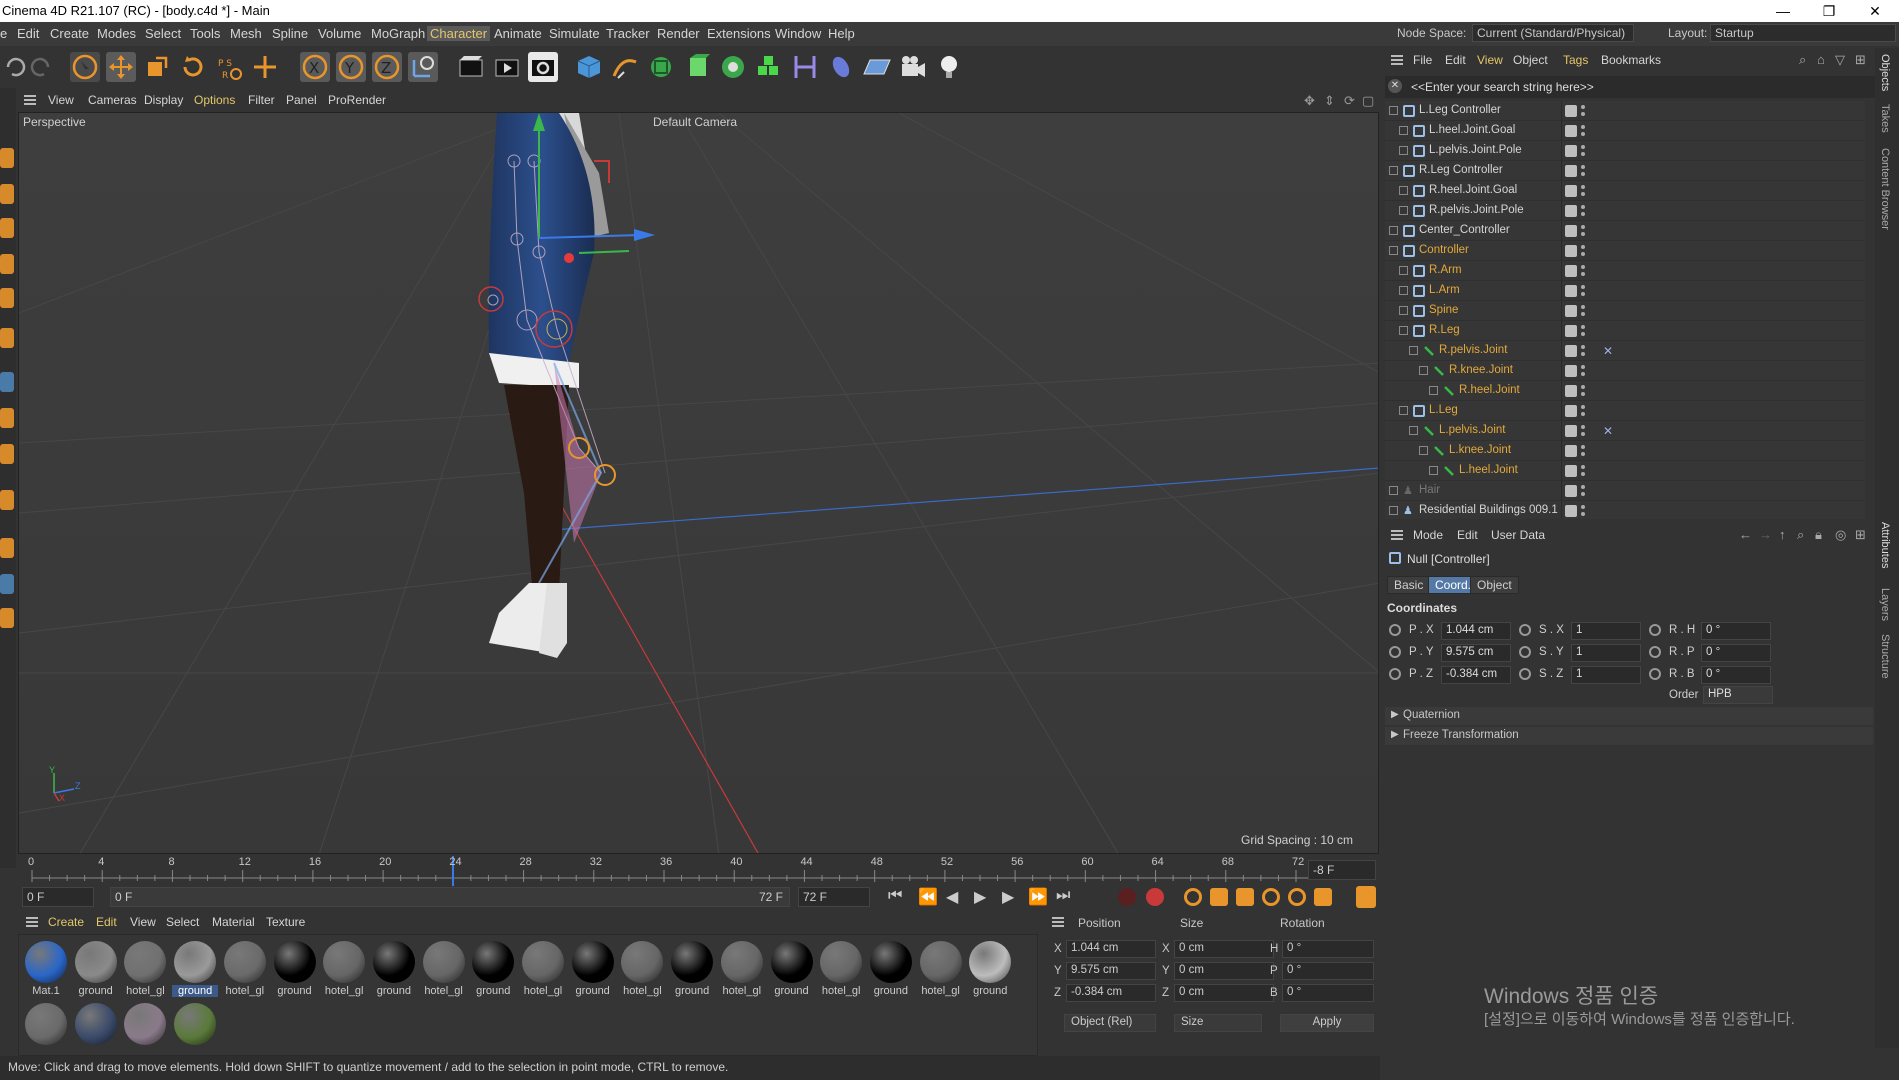  What do you see at coordinates (661, 67) in the screenshot?
I see `subdivision-icon` at bounding box center [661, 67].